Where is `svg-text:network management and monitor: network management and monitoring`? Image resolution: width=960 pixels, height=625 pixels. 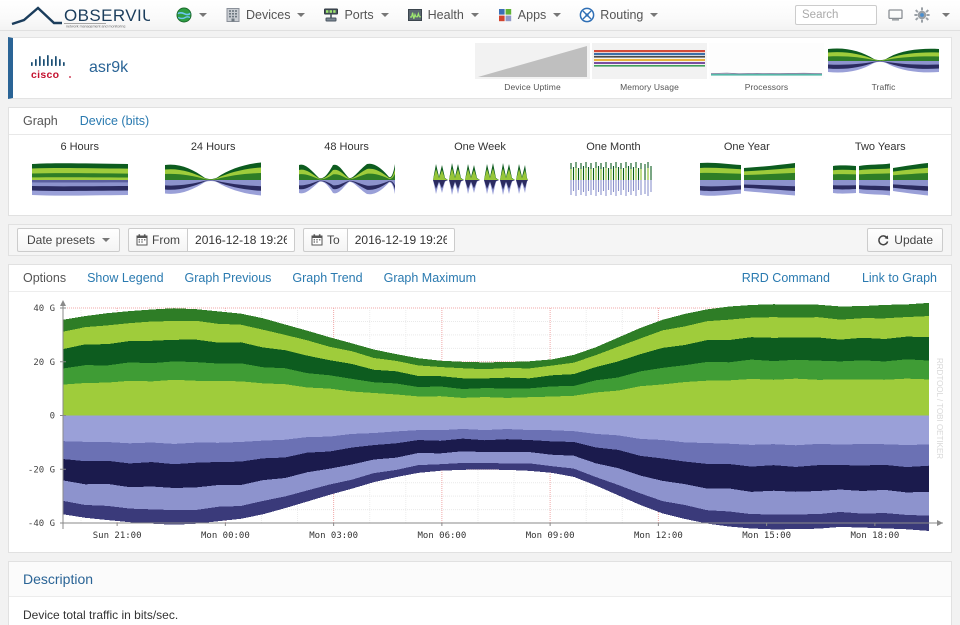
svg-text:network management and monitor: network management and monitoring is located at coordinates (95, 27).